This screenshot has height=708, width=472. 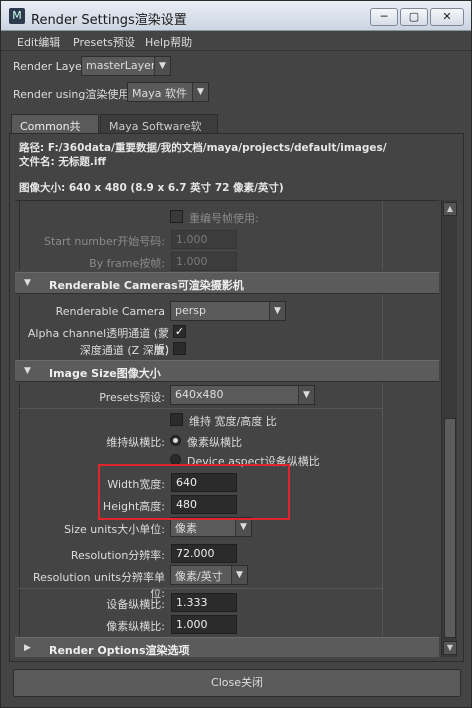 I want to click on tab-maya-software: Maya Software软件, so click(x=159, y=131).